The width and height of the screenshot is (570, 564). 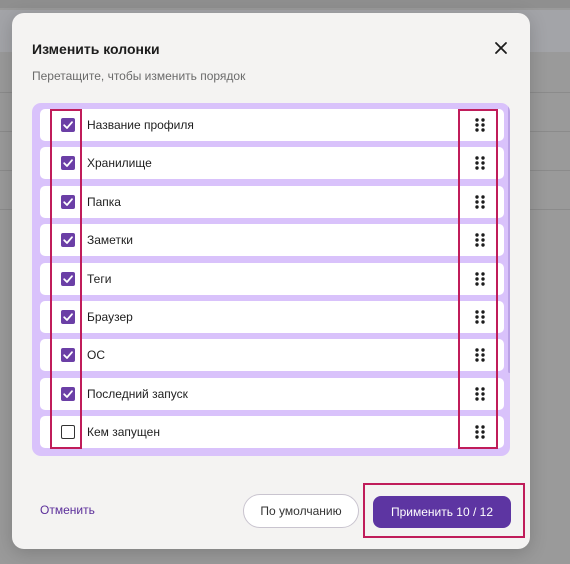 What do you see at coordinates (272, 393) in the screenshot?
I see `column-row: Последний запуск` at bounding box center [272, 393].